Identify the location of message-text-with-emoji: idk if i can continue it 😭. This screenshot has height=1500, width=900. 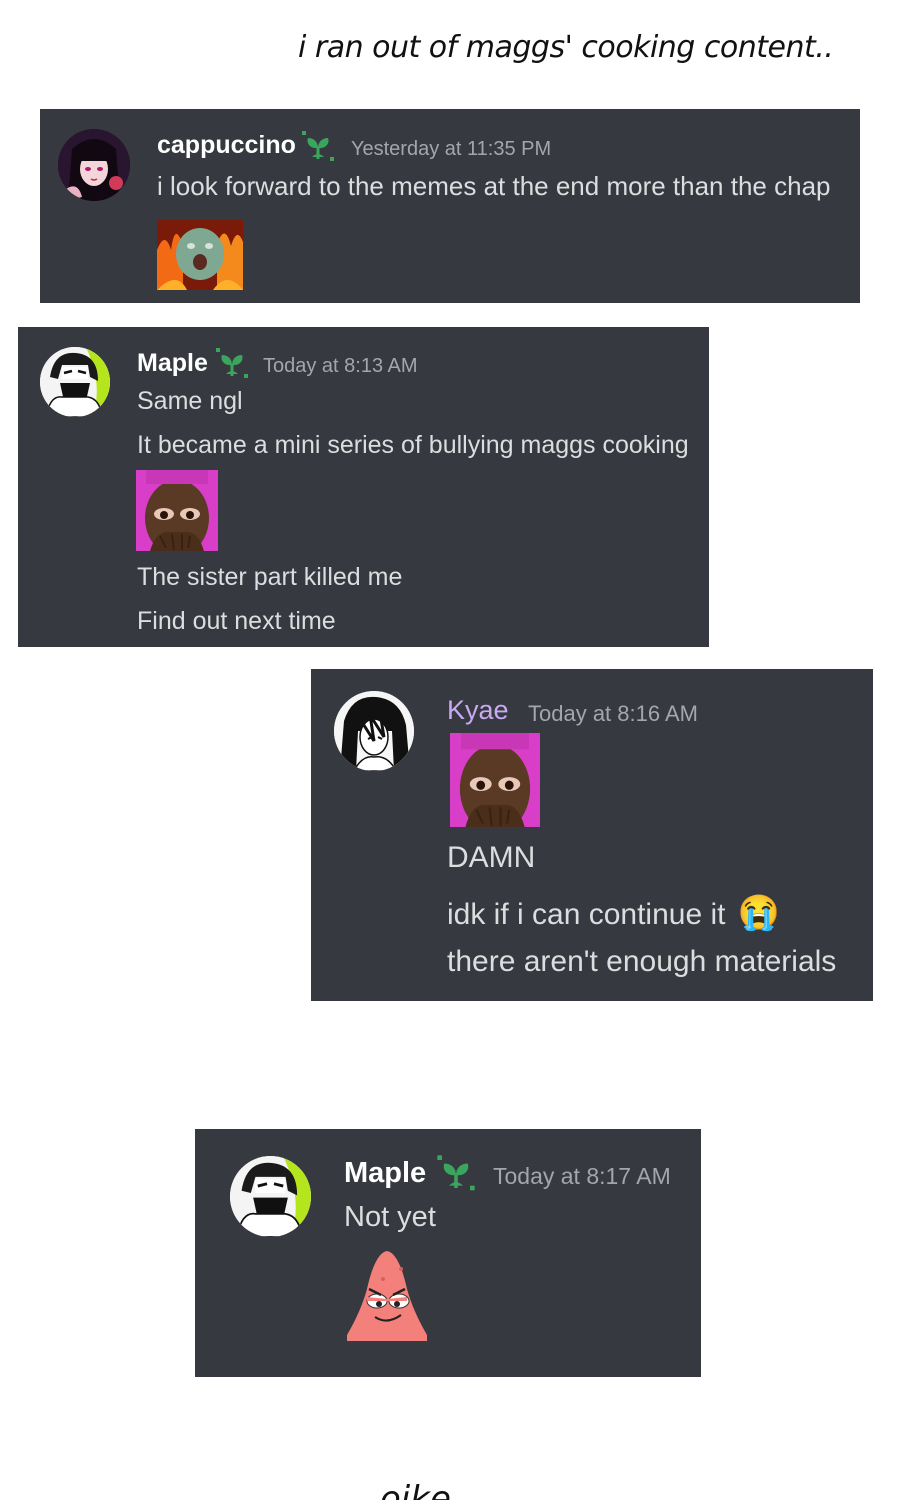
(613, 913).